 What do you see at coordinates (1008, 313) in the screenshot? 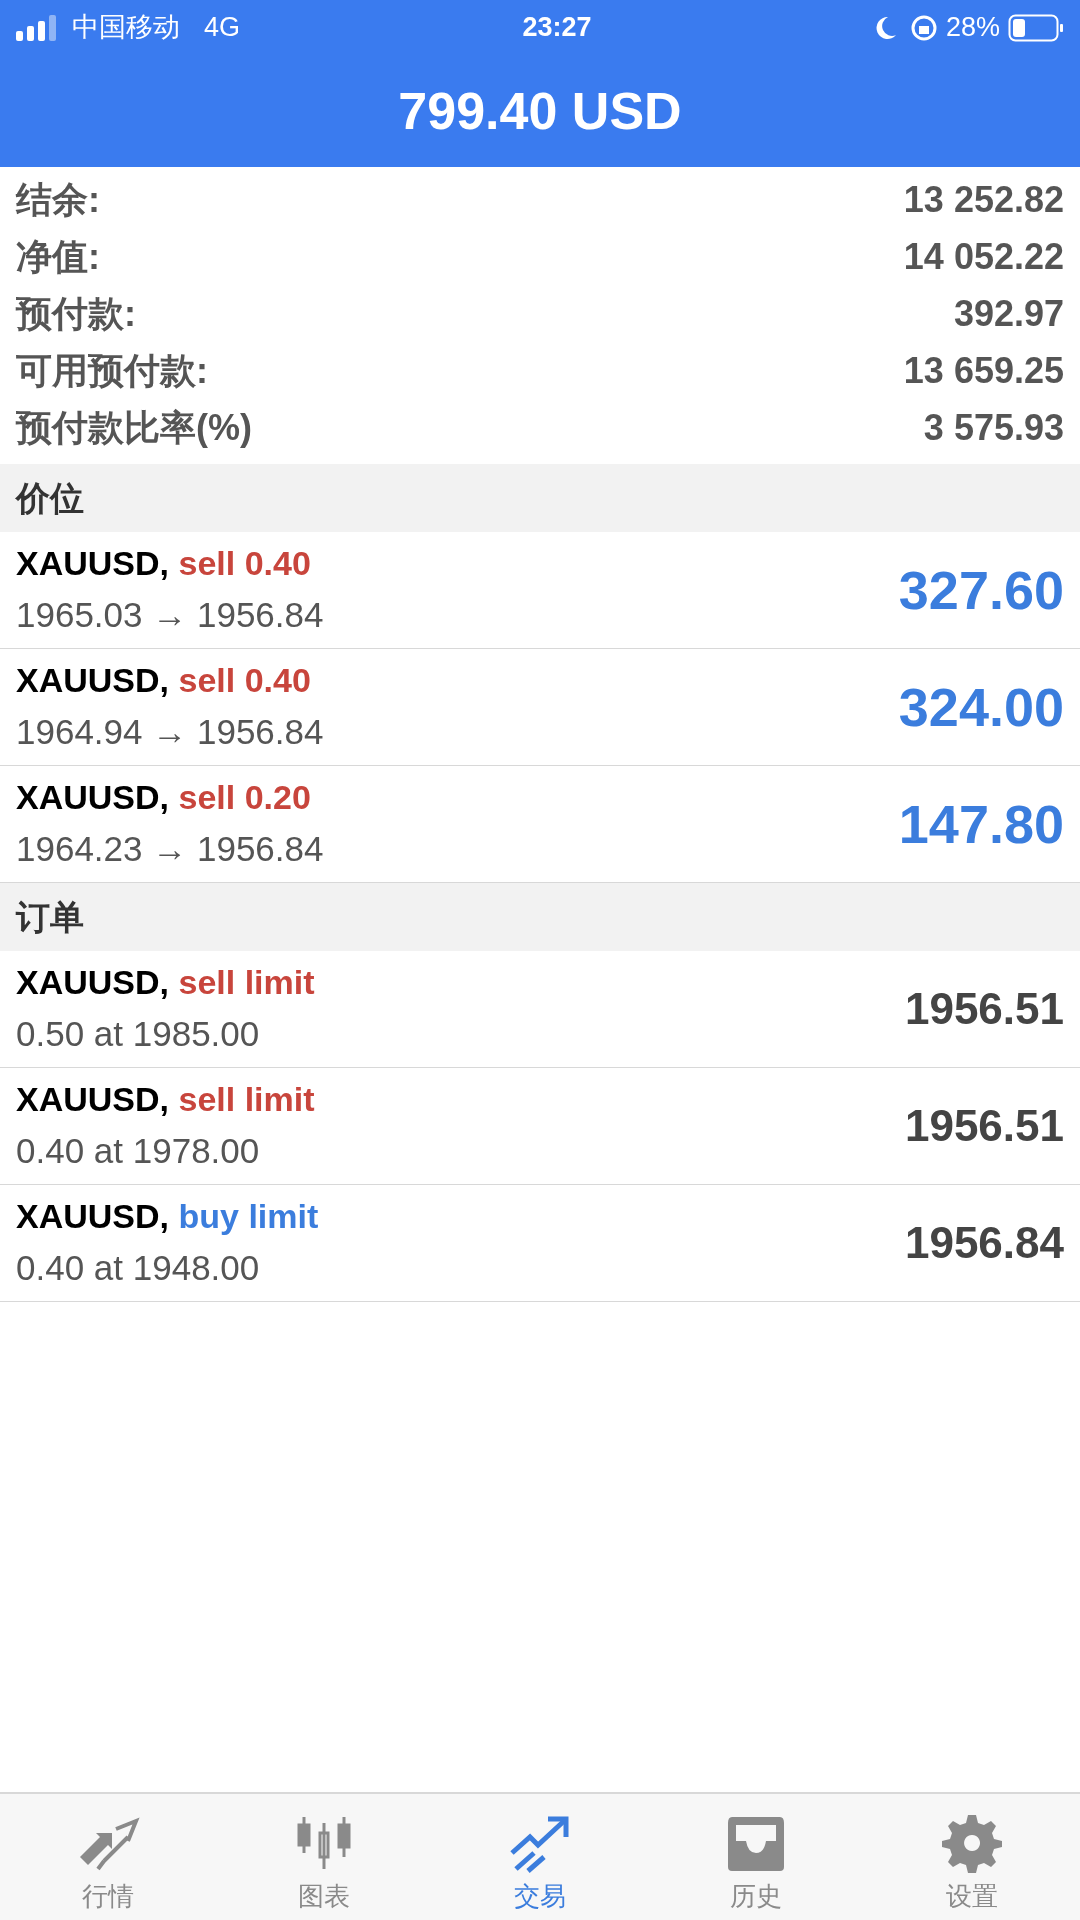
I see `account-value: 392.97` at bounding box center [1008, 313].